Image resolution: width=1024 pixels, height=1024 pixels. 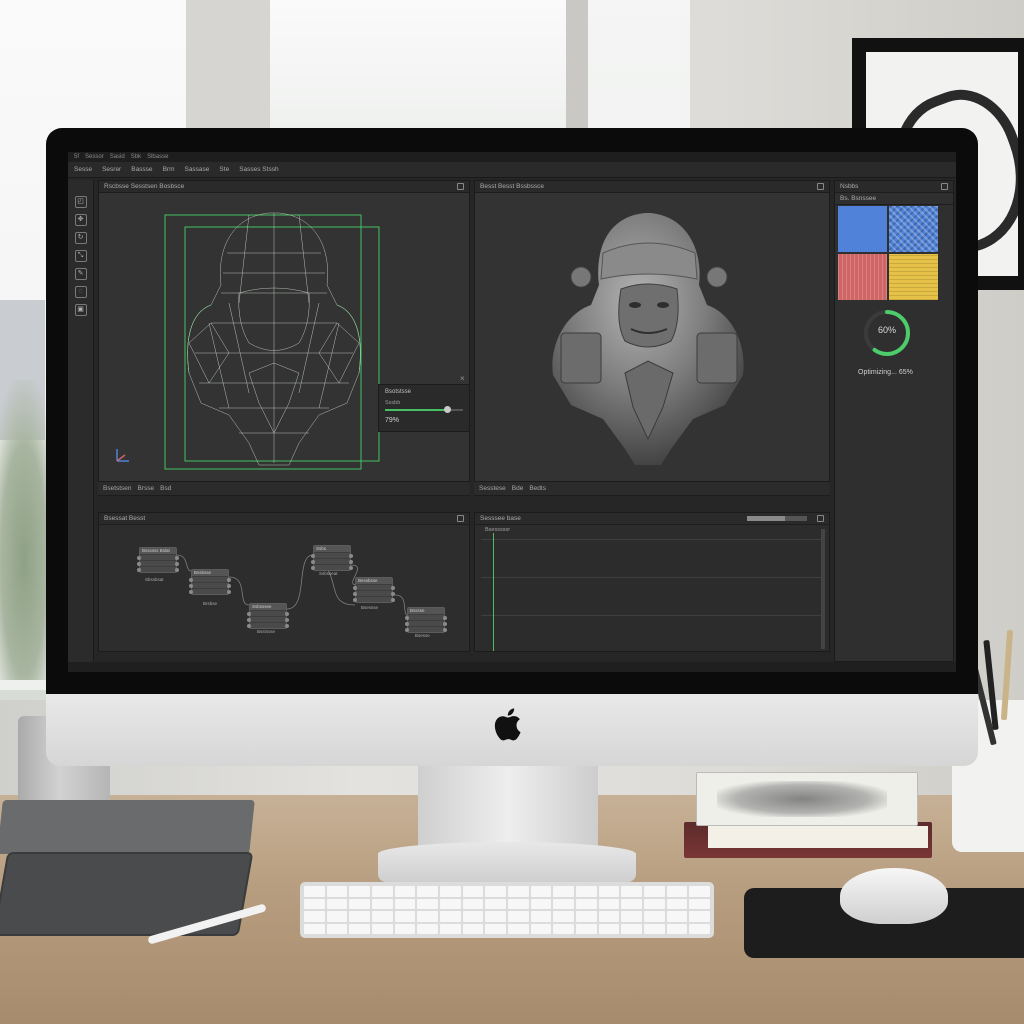 What do you see at coordinates (80, 238) in the screenshot?
I see `rotate-icon: ↻` at bounding box center [80, 238].